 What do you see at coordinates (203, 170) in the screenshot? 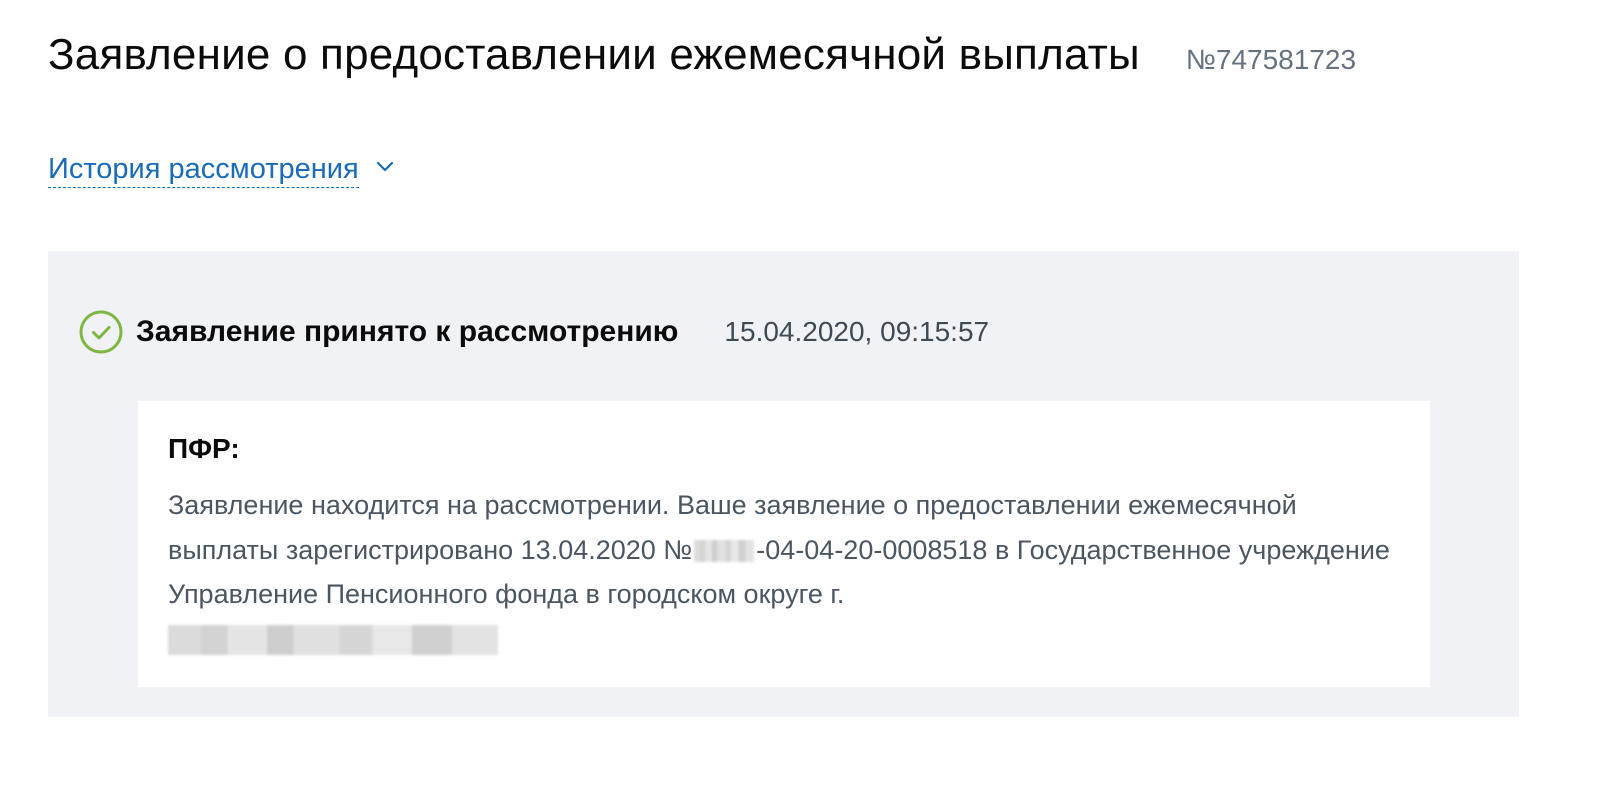
I see `history-link: История рассмотрения` at bounding box center [203, 170].